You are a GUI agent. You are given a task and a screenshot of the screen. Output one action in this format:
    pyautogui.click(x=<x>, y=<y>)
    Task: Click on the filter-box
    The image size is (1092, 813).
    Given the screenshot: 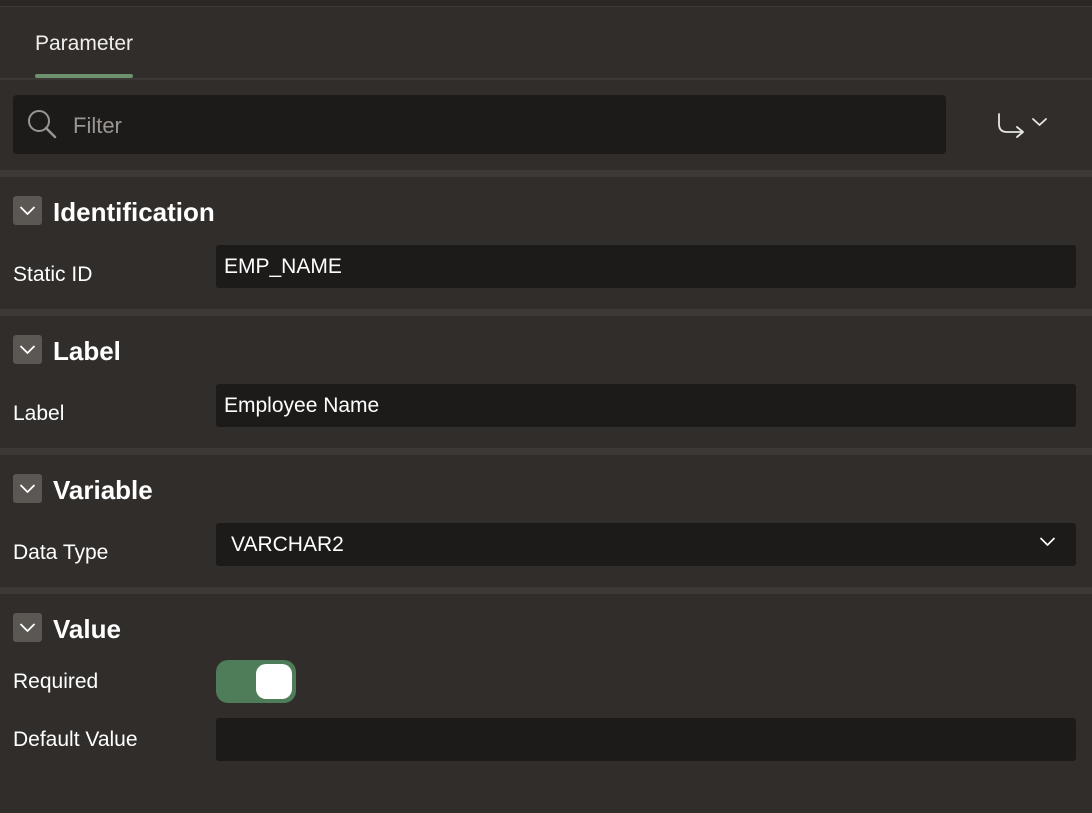 What is the action you would take?
    pyautogui.click(x=479, y=125)
    